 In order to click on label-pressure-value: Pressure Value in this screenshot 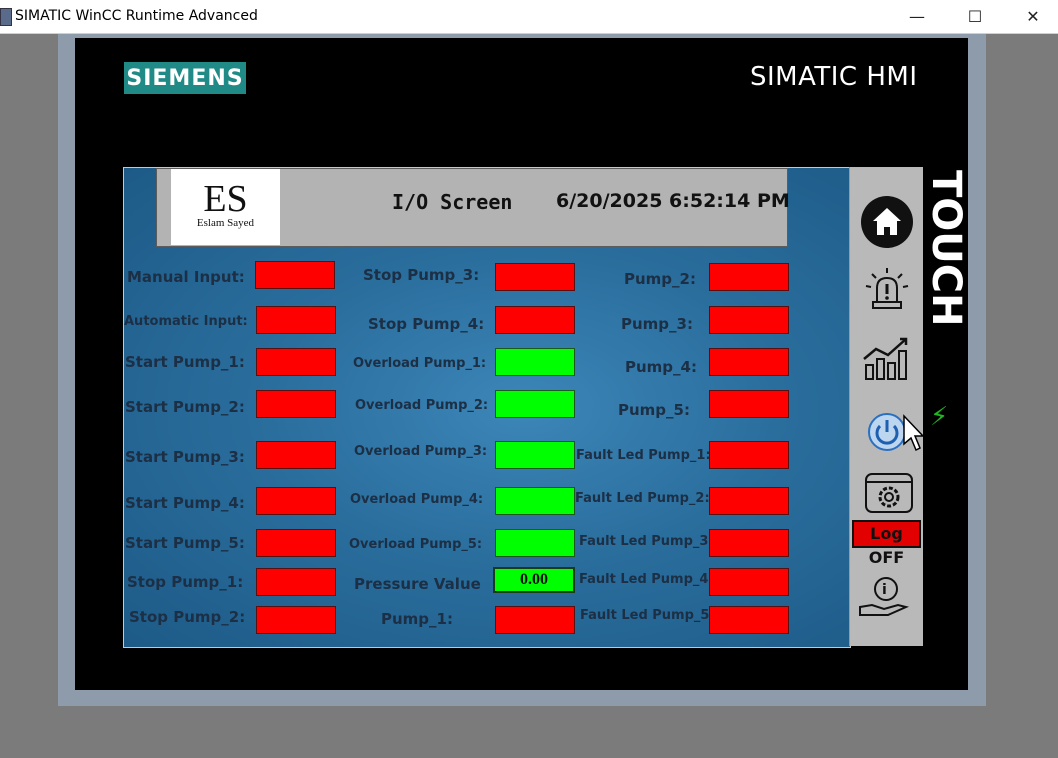, I will do `click(417, 584)`.